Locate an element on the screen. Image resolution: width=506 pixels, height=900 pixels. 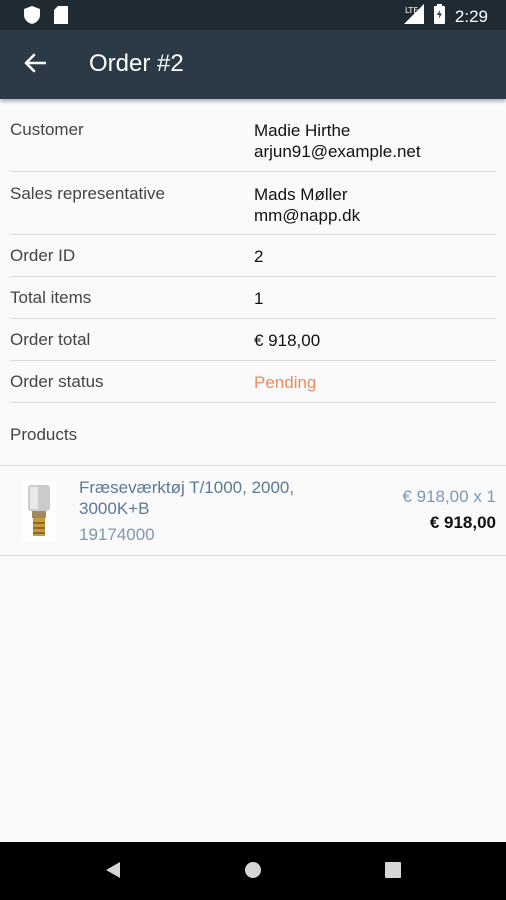
battery-icon is located at coordinates (439, 16).